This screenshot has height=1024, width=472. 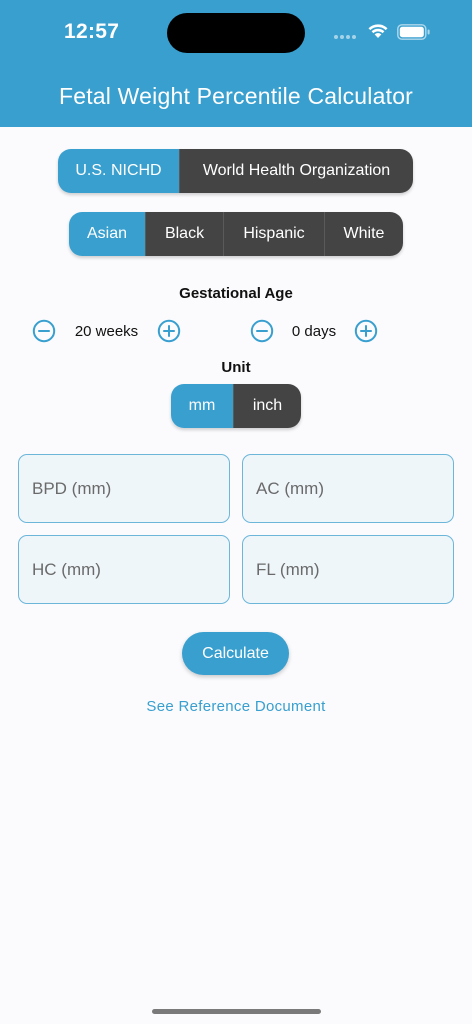 I want to click on hc-input, so click(x=124, y=569).